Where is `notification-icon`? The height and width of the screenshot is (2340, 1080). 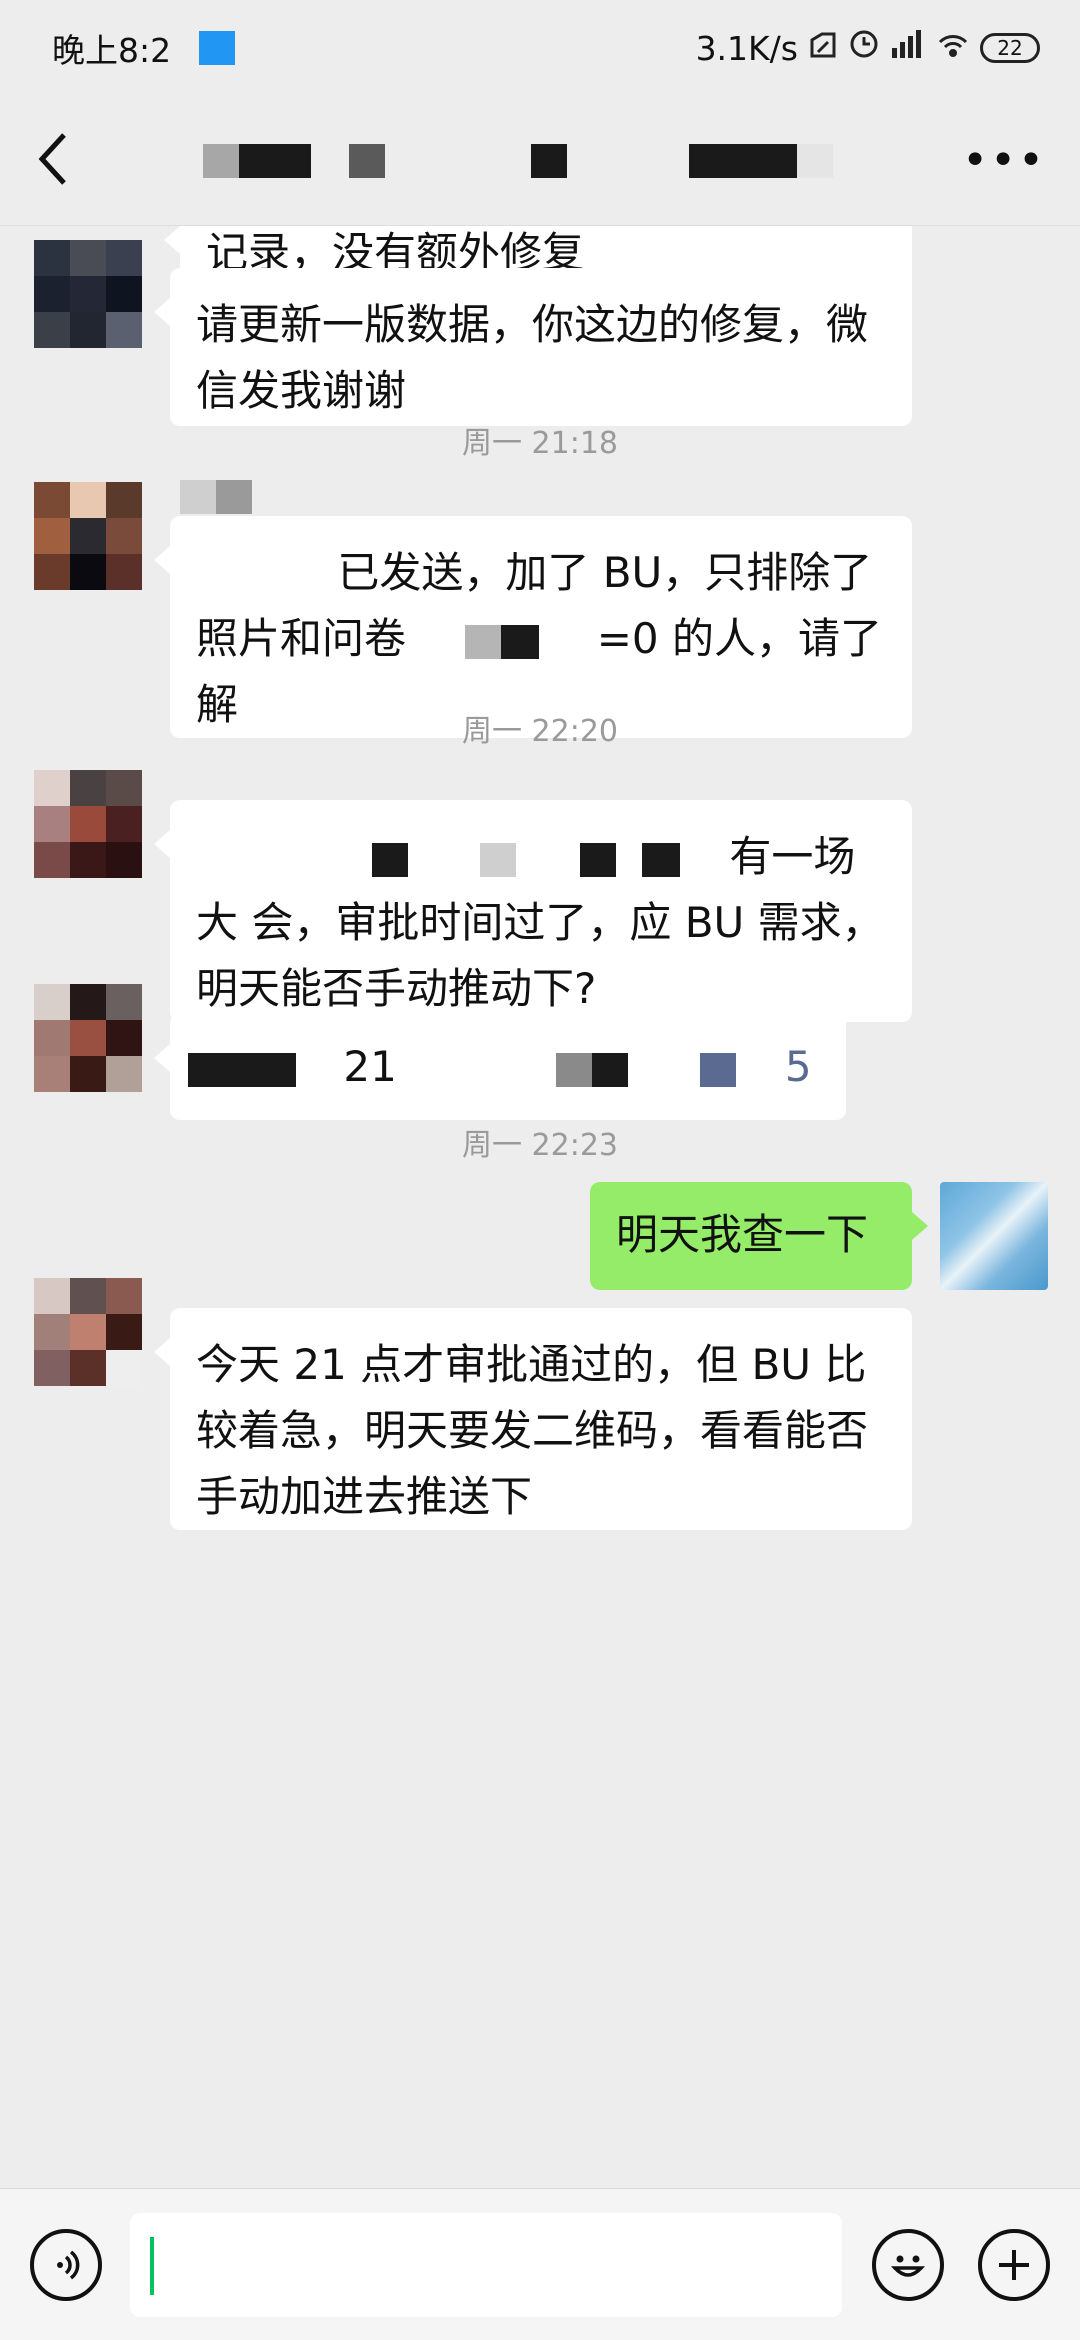
notification-icon is located at coordinates (217, 48).